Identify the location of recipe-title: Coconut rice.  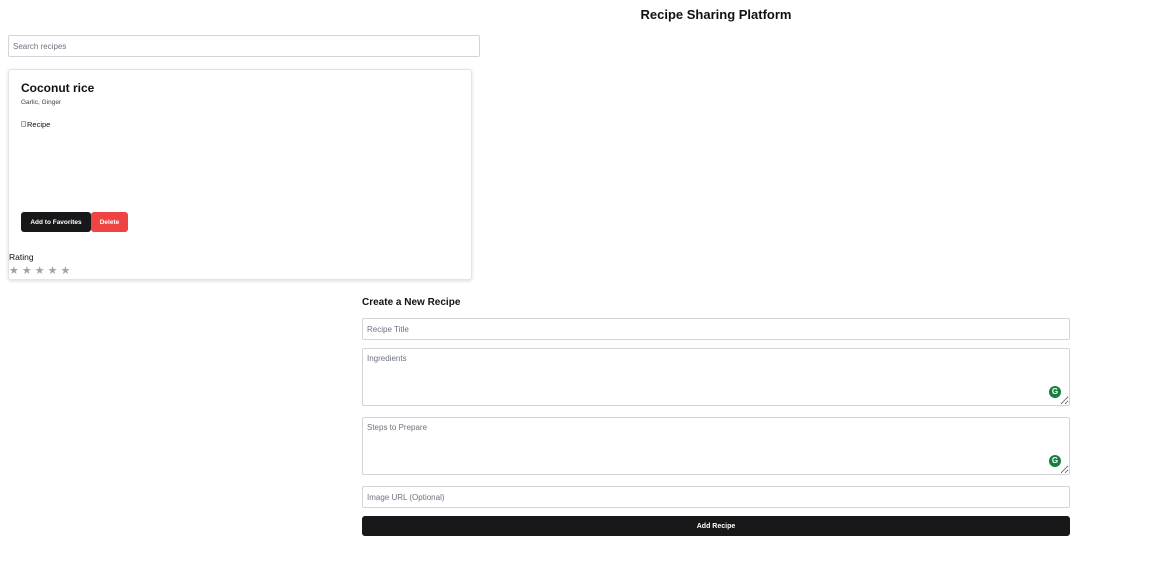
(58, 88).